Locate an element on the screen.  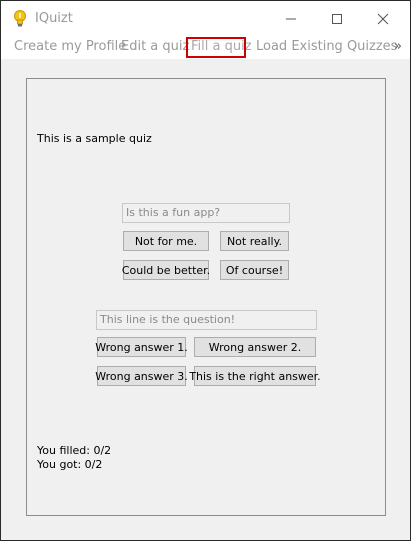
maximize-icon is located at coordinates (337, 19).